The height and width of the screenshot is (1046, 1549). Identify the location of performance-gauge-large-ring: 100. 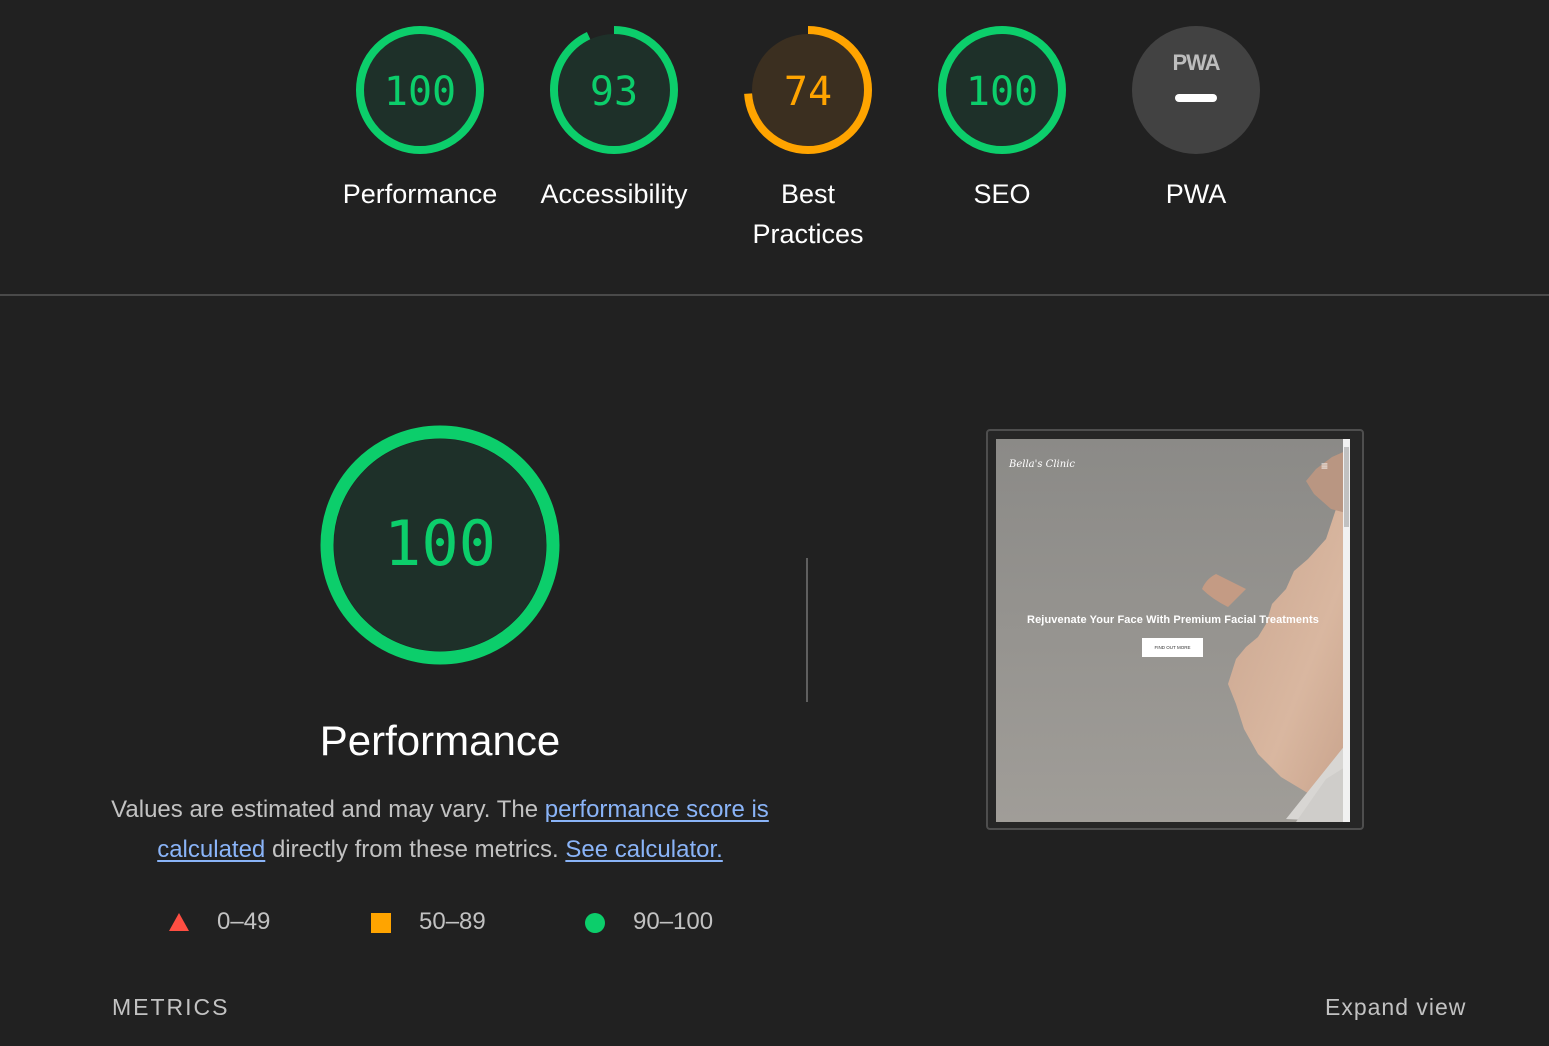
(440, 545).